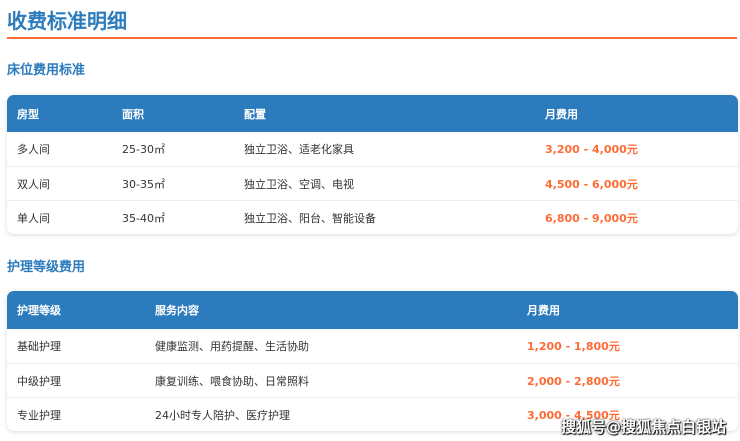 Image resolution: width=740 pixels, height=441 pixels. I want to click on fee-cell: 2,000 - 2,800元, so click(573, 381).